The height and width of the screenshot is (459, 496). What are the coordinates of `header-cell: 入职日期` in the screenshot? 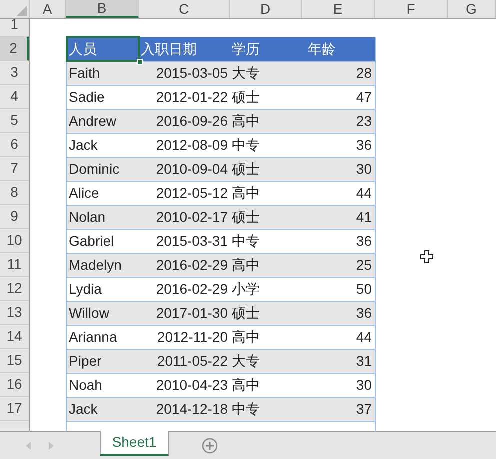 It's located at (184, 49).